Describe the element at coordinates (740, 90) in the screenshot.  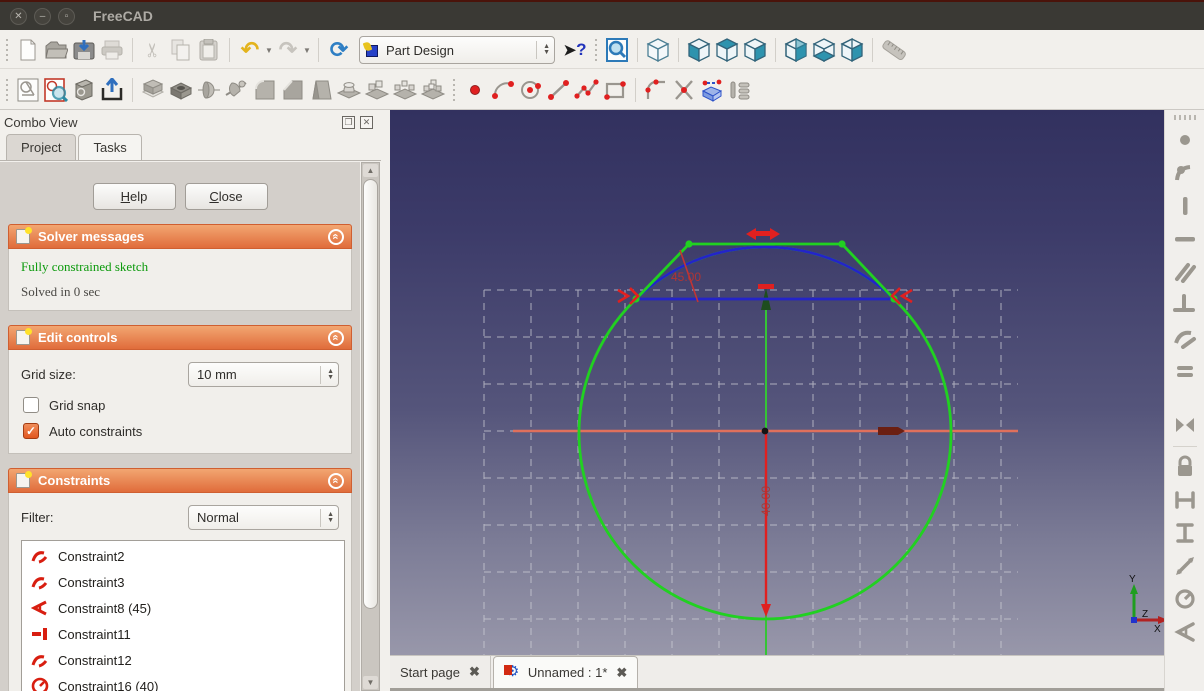
I see `construction-mode-toggle` at that location.